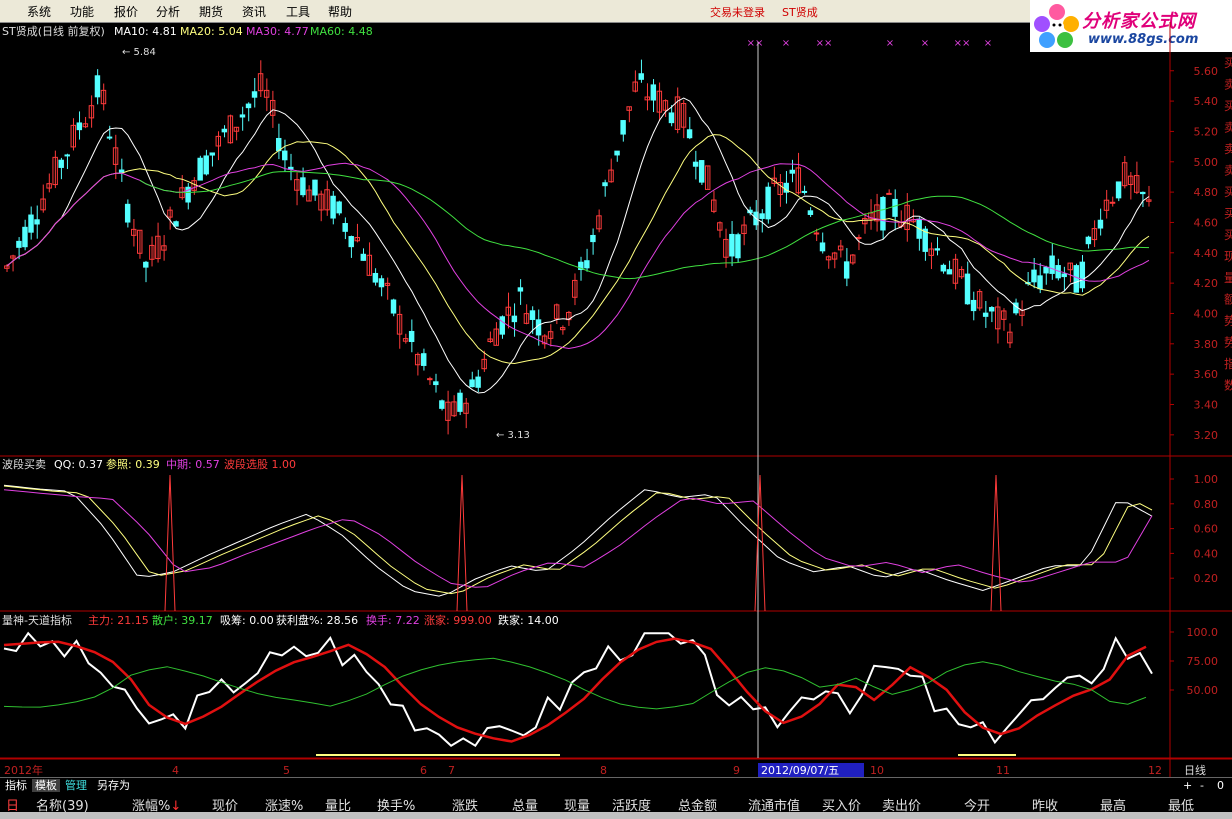 This screenshot has height=819, width=1232. Describe the element at coordinates (1187, 785) in the screenshot. I see `zoom-control-0: +` at that location.